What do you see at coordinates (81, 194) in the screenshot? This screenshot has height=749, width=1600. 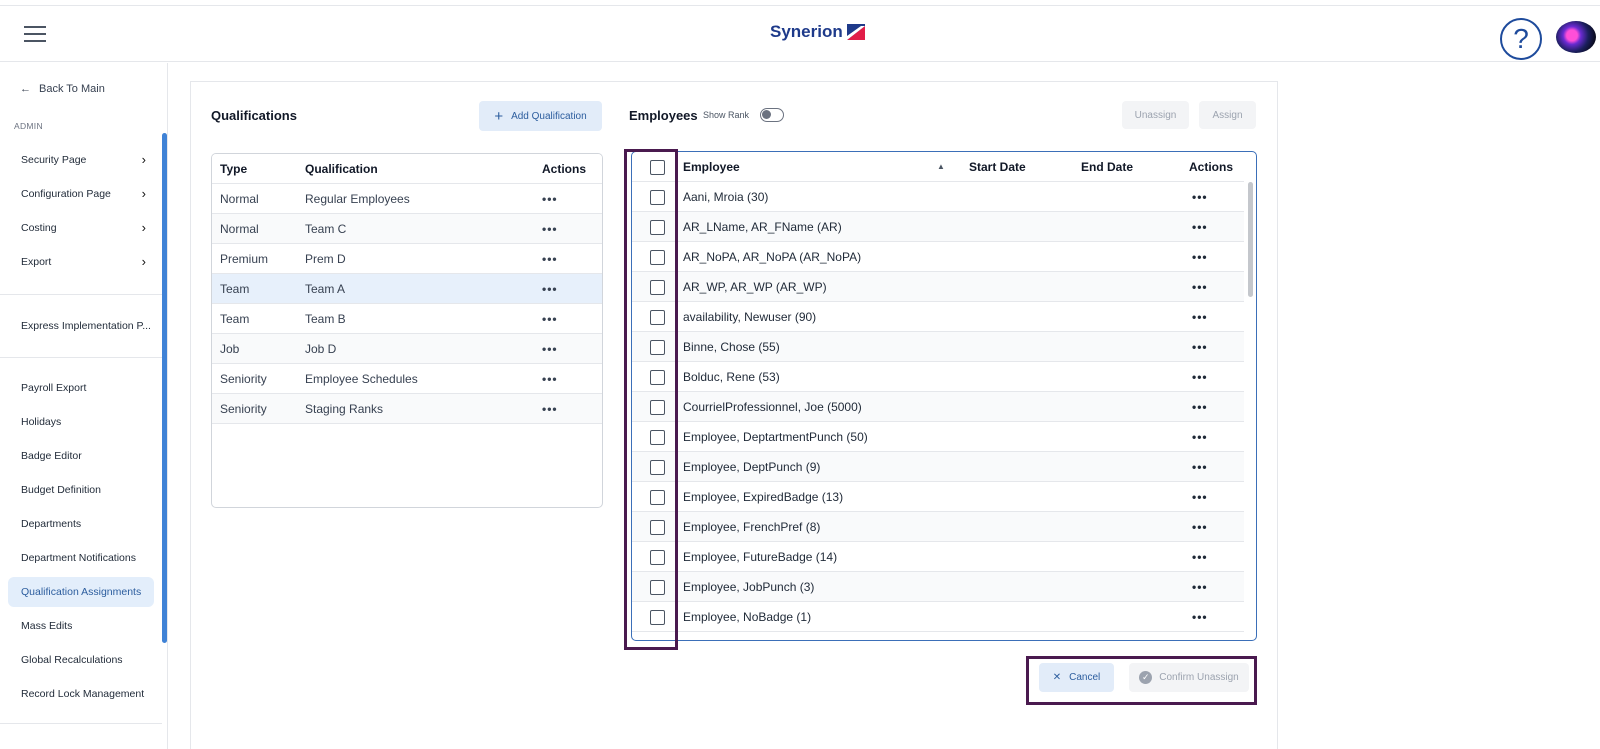 I see `sidebar-item-configuration: Configuration Page ›` at bounding box center [81, 194].